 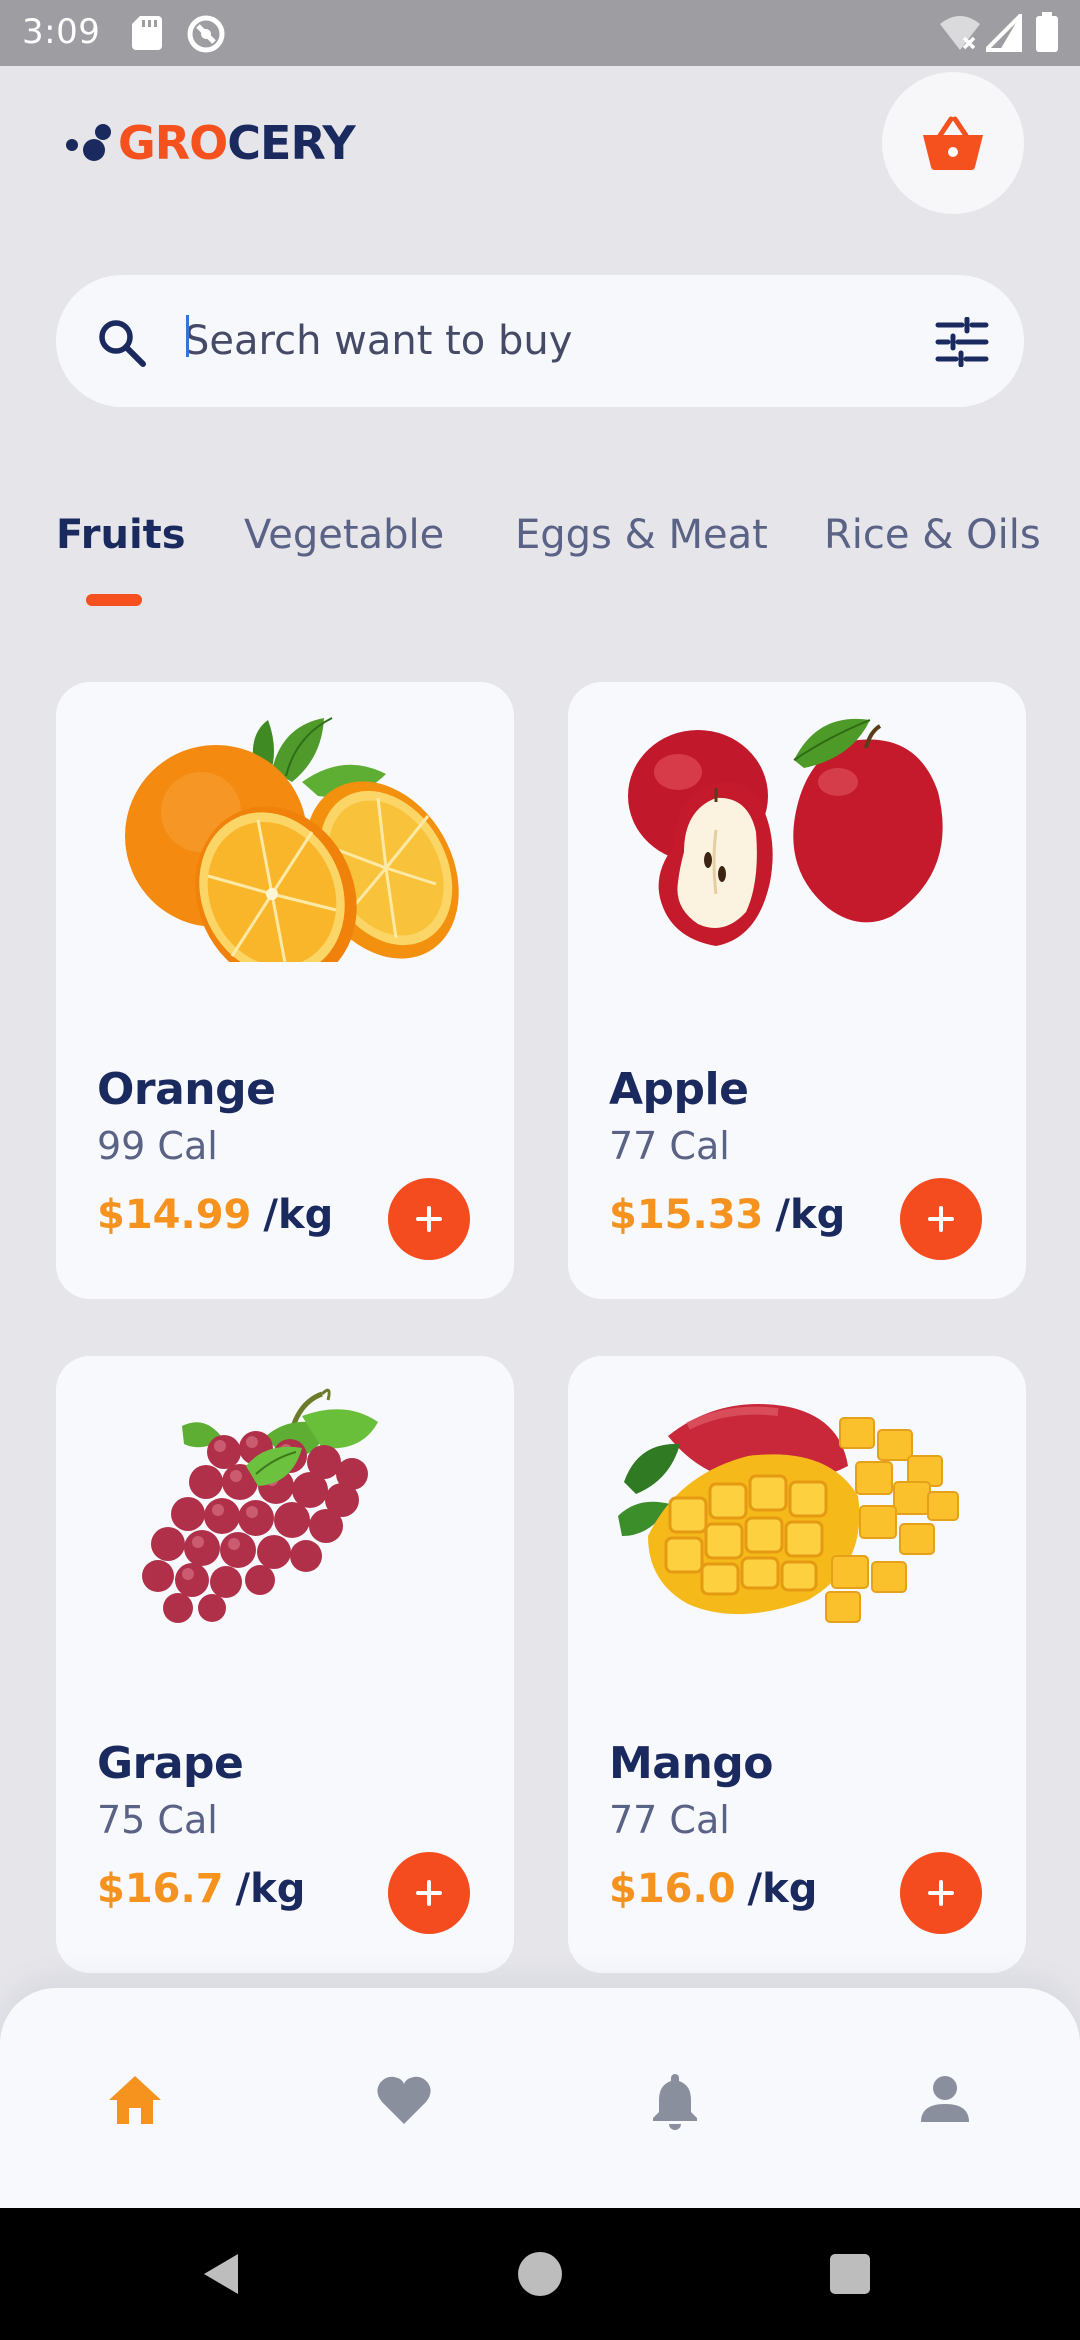 I want to click on product-price: $16.7, so click(x=160, y=1889).